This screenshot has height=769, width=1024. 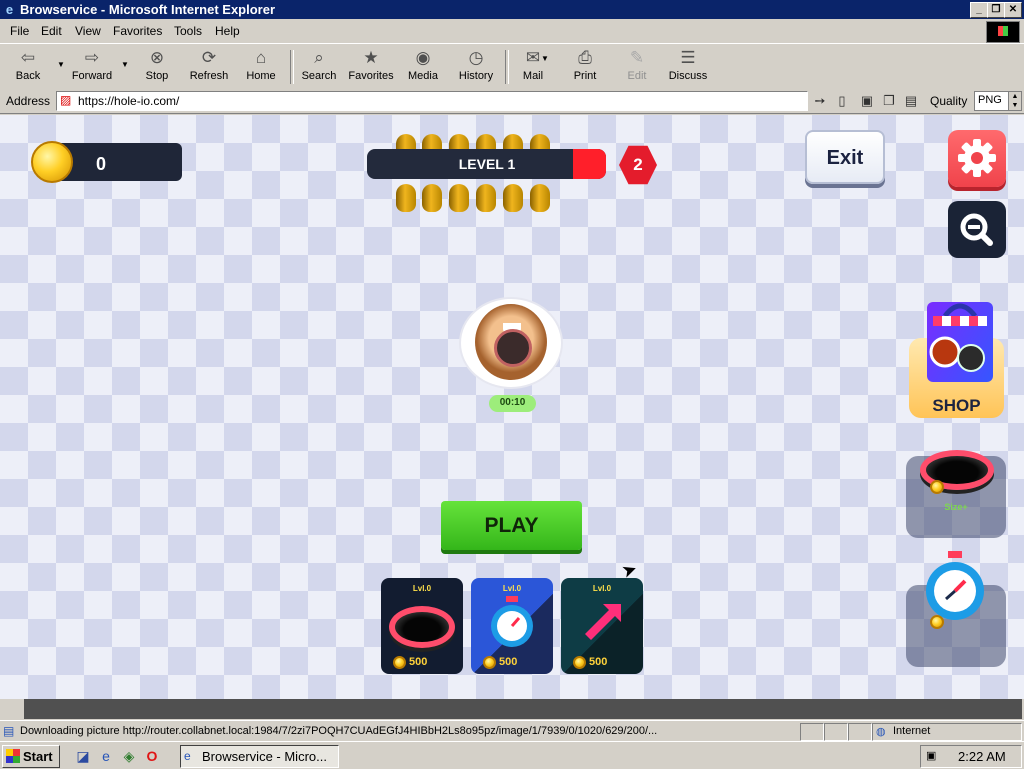 I want to click on mail-dropdown-icon: ▼, so click(x=545, y=58).